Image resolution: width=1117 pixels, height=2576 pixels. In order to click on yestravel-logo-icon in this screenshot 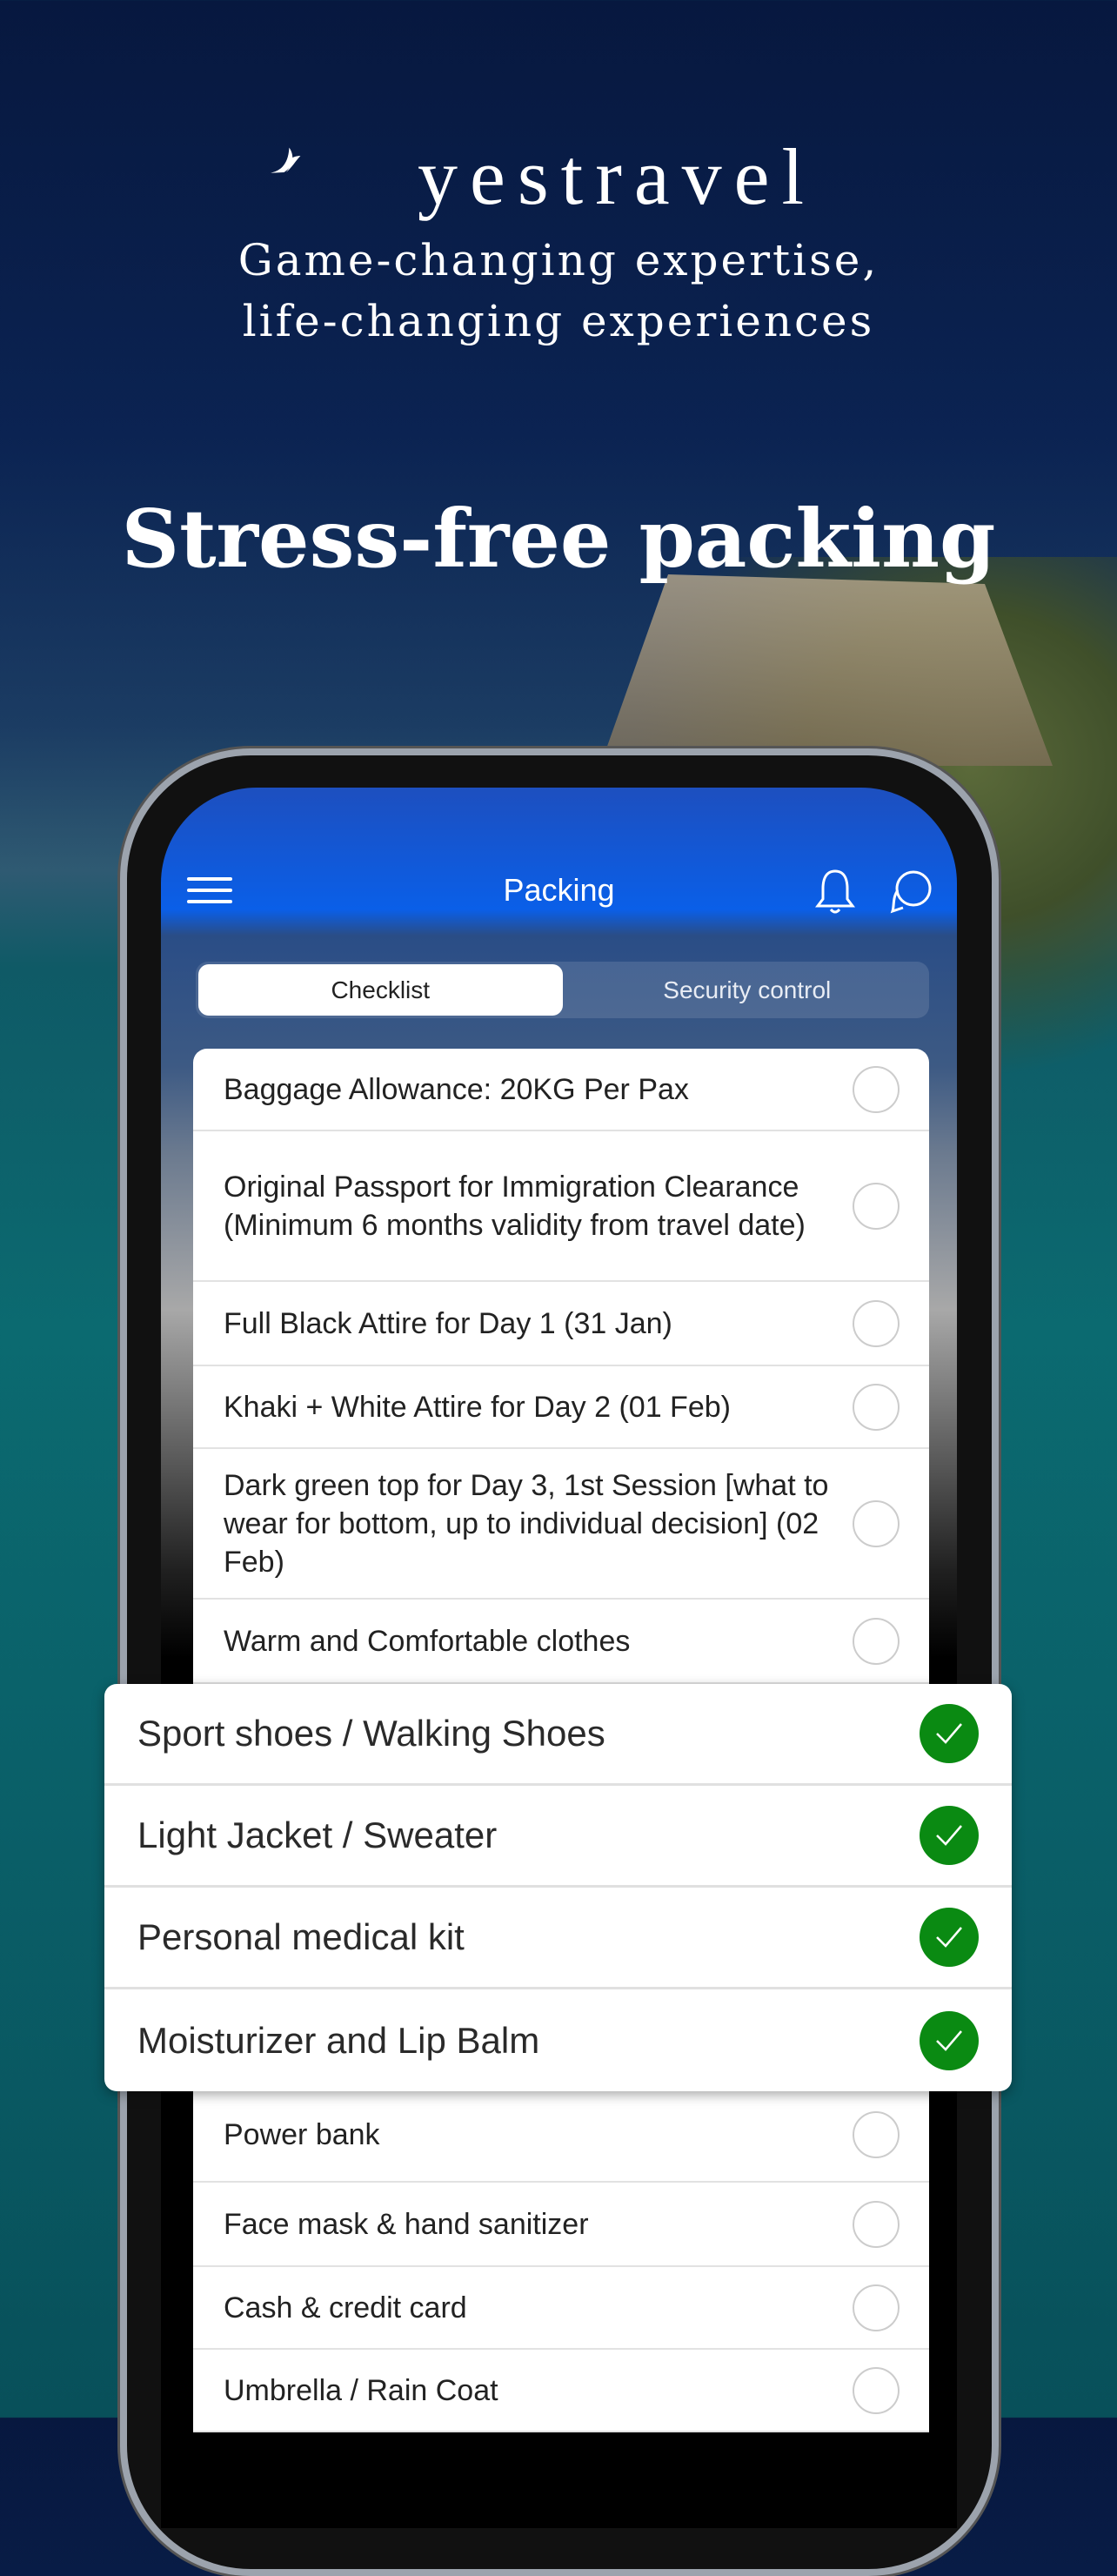, I will do `click(286, 160)`.